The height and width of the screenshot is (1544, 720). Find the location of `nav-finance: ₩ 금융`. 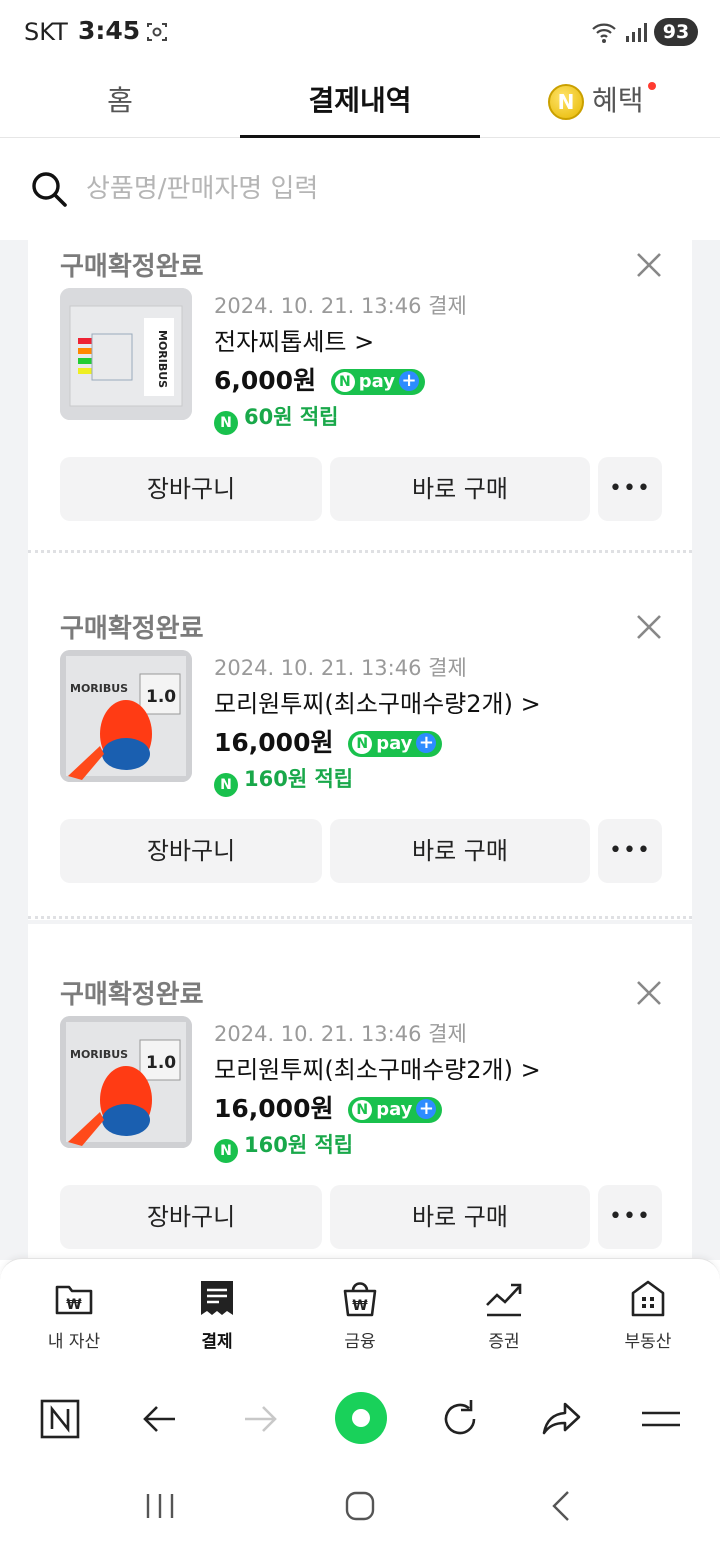

nav-finance: ₩ 금융 is located at coordinates (360, 1314).